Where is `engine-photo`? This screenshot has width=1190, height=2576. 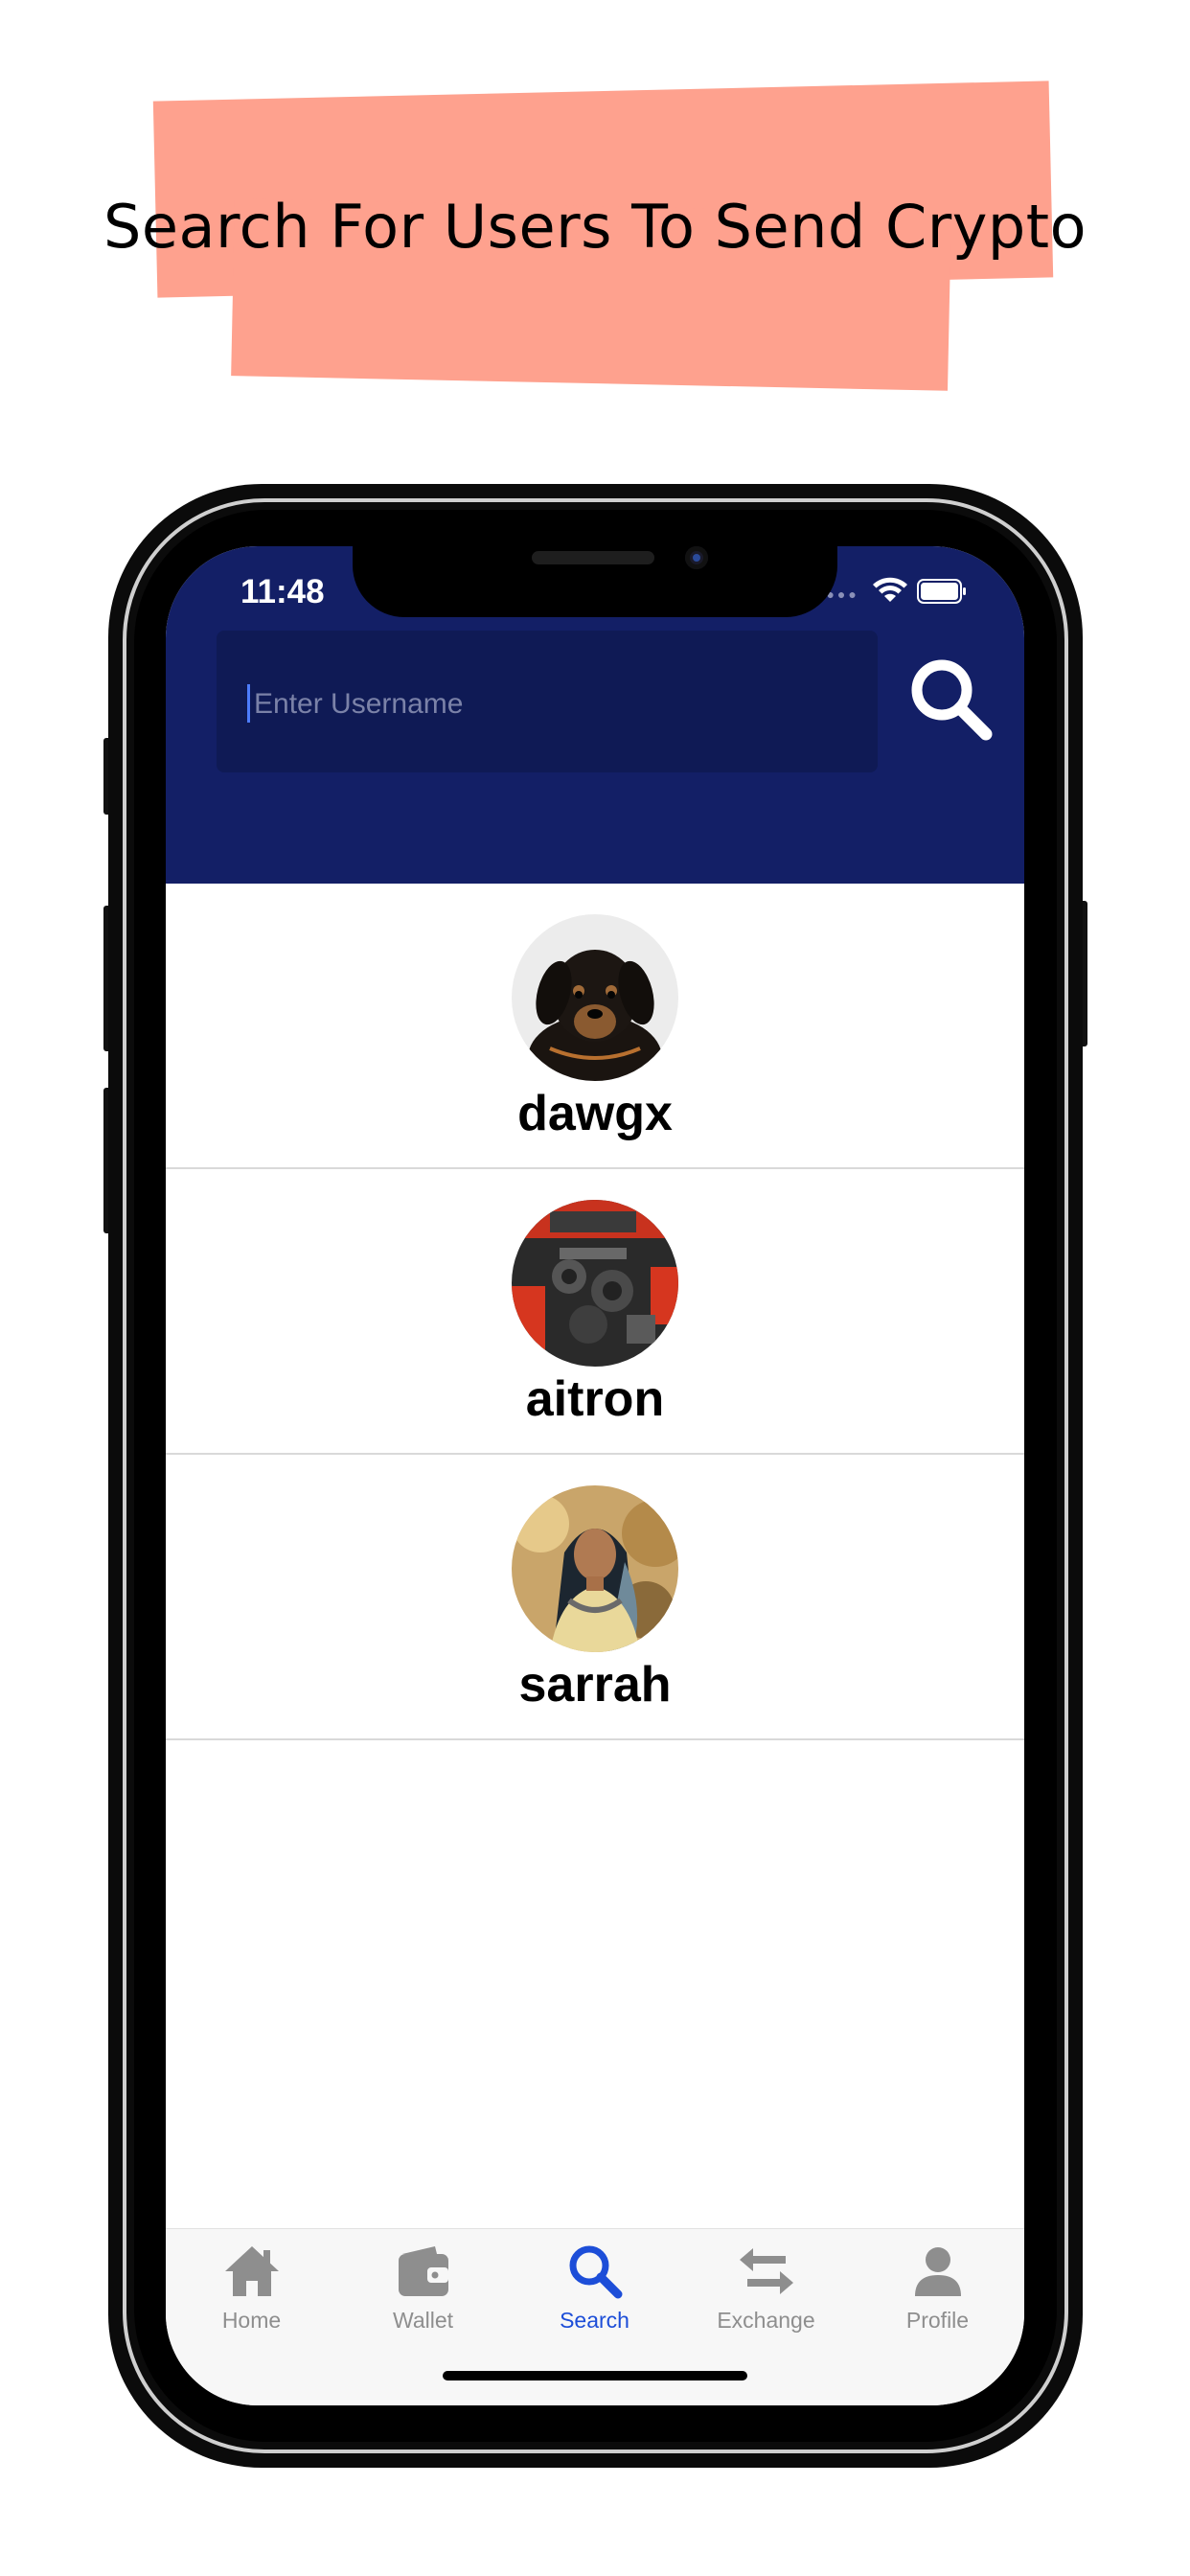 engine-photo is located at coordinates (595, 1283).